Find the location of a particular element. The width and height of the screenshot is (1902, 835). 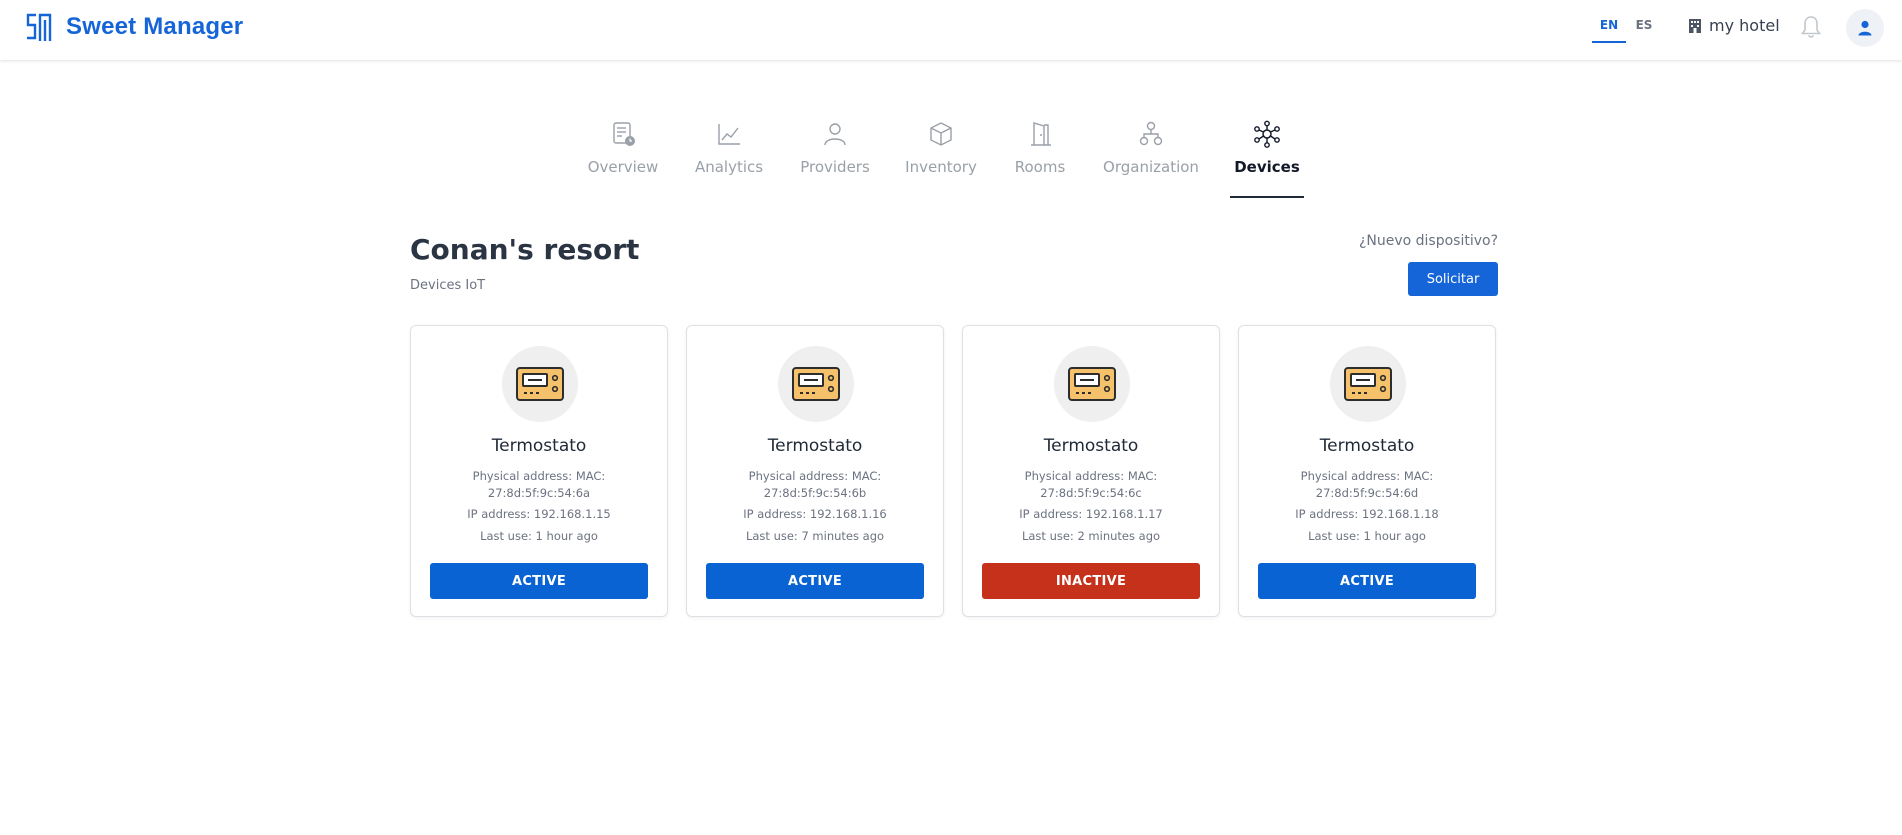

device-mac-value: 27:8d:5f:9c:54:6b is located at coordinates (815, 493).